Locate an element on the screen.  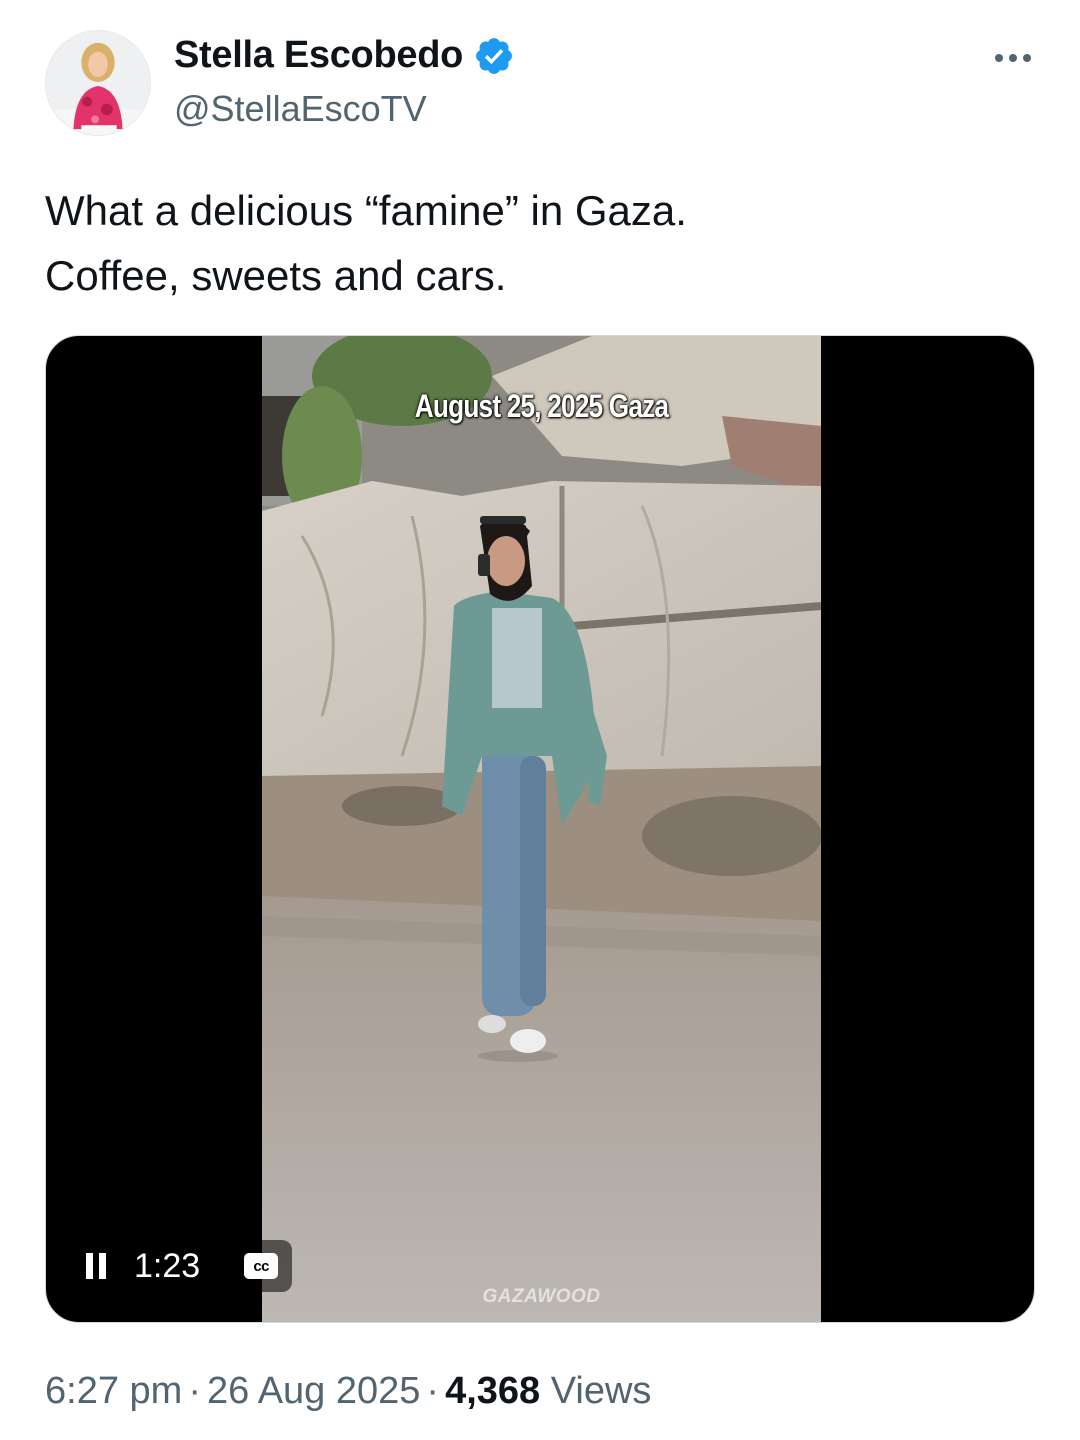
tweet-text-line: Coffee, sweets and cars. is located at coordinates (276, 275).